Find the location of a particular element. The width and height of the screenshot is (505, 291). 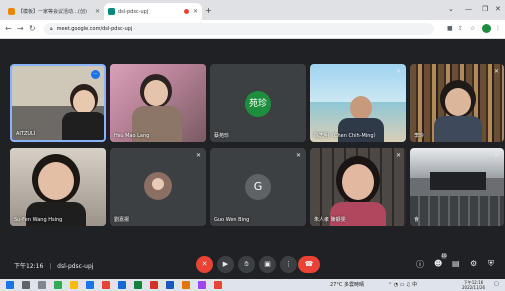

word-icon is located at coordinates (122, 285).